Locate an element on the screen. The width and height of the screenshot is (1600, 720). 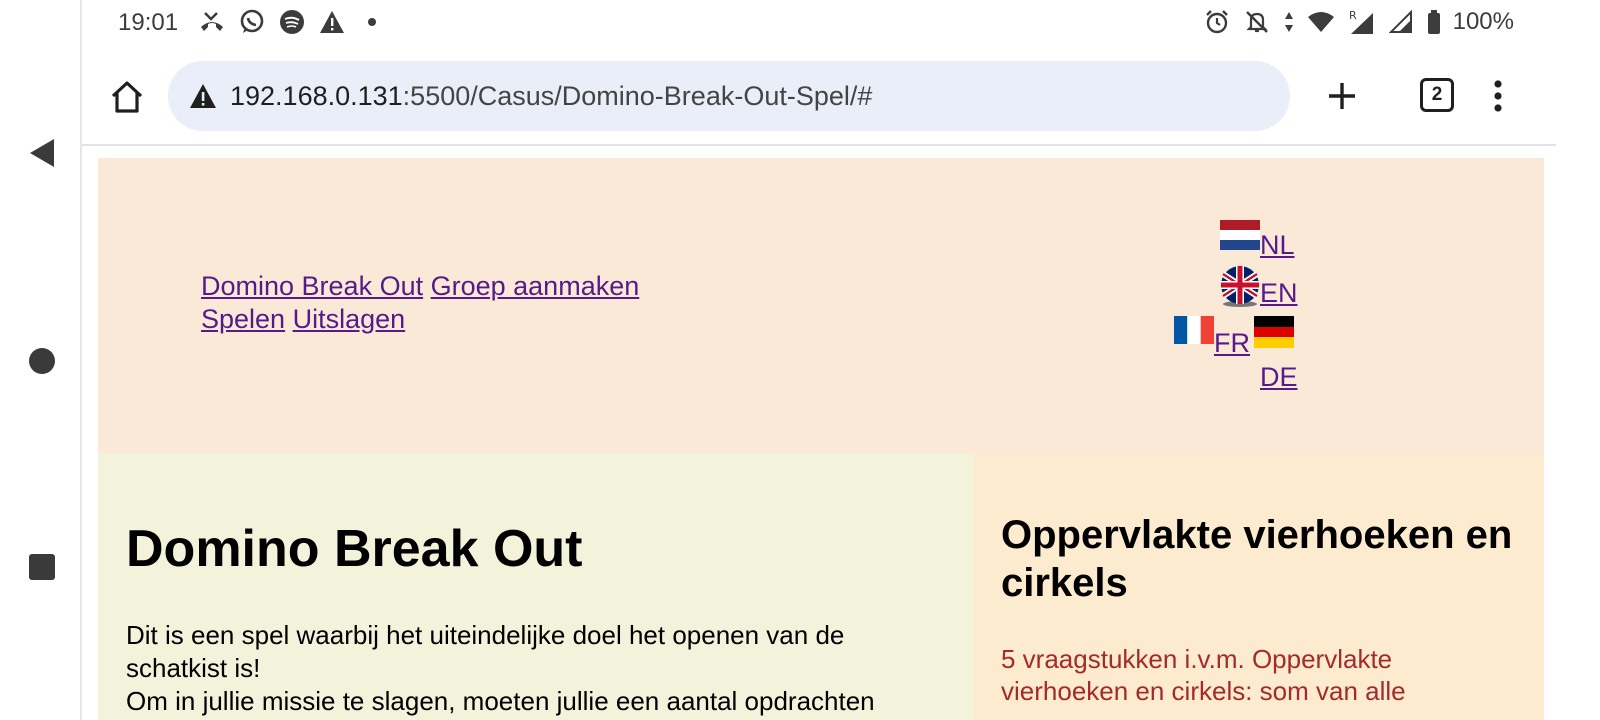
url-path: :5500/Casus/Domino-Break-Out-Spel/# is located at coordinates (637, 95).